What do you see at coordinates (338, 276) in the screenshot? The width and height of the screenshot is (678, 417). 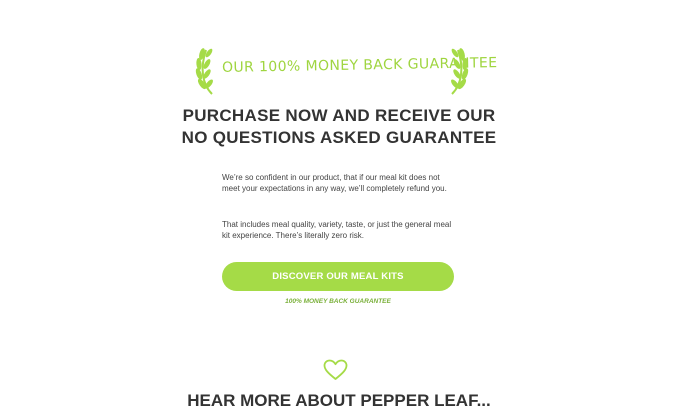 I see `discover-meal-kits-button: DISCOVER OUR MEAL KITS` at bounding box center [338, 276].